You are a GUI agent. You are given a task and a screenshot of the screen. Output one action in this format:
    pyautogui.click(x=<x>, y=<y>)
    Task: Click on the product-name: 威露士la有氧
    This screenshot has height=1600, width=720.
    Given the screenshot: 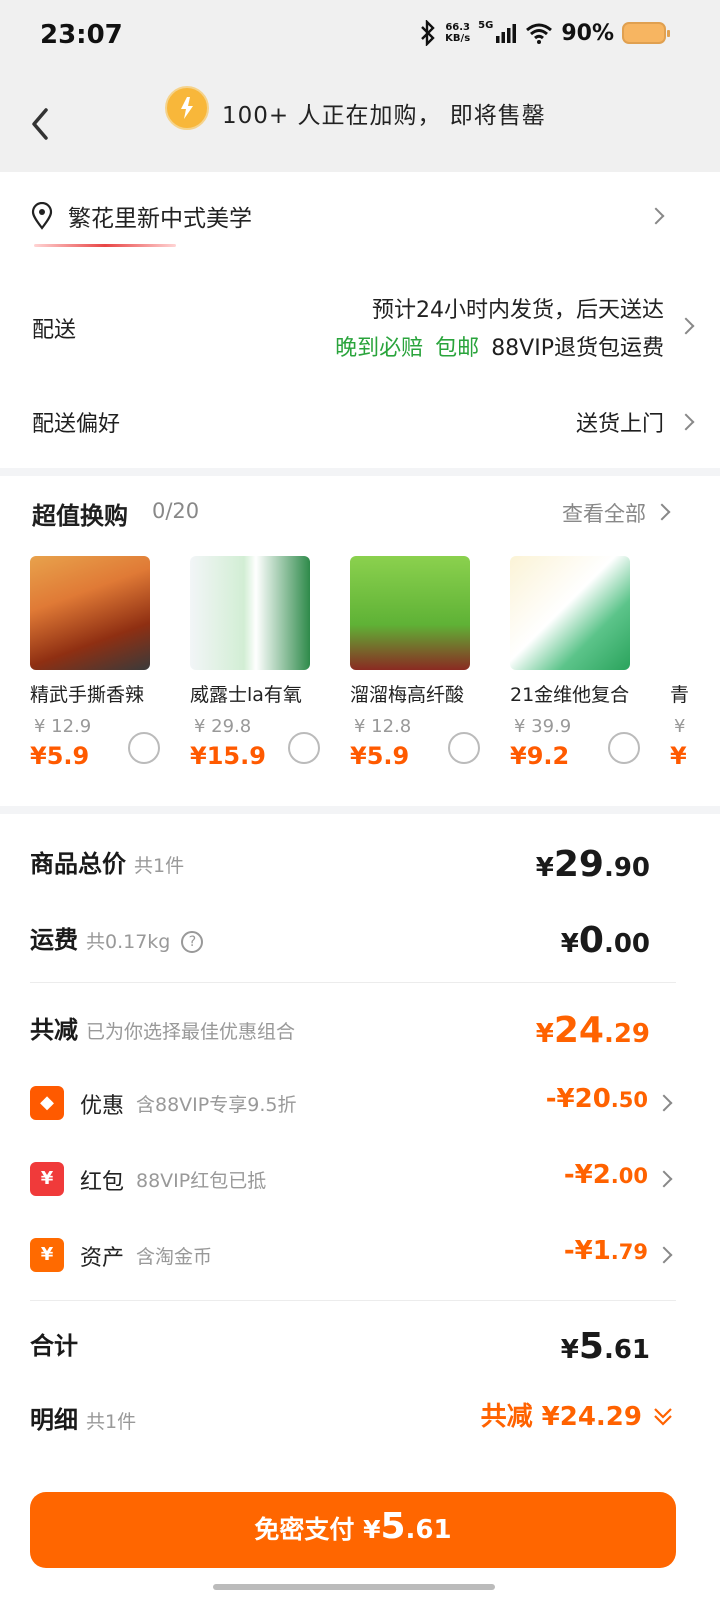 What is the action you would take?
    pyautogui.click(x=246, y=695)
    